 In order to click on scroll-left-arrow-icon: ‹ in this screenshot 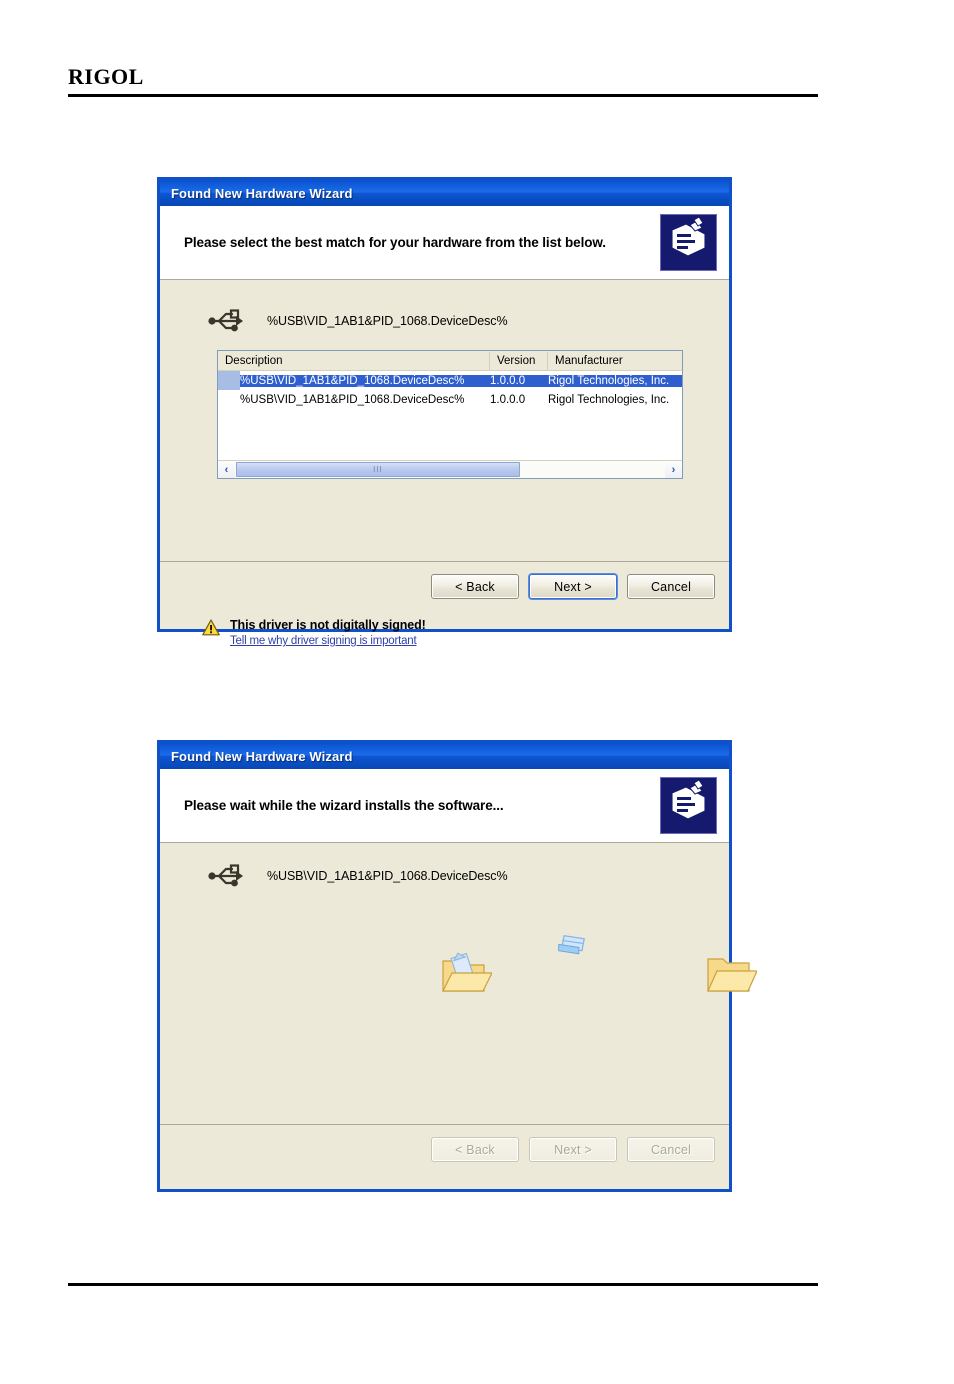, I will do `click(226, 469)`.